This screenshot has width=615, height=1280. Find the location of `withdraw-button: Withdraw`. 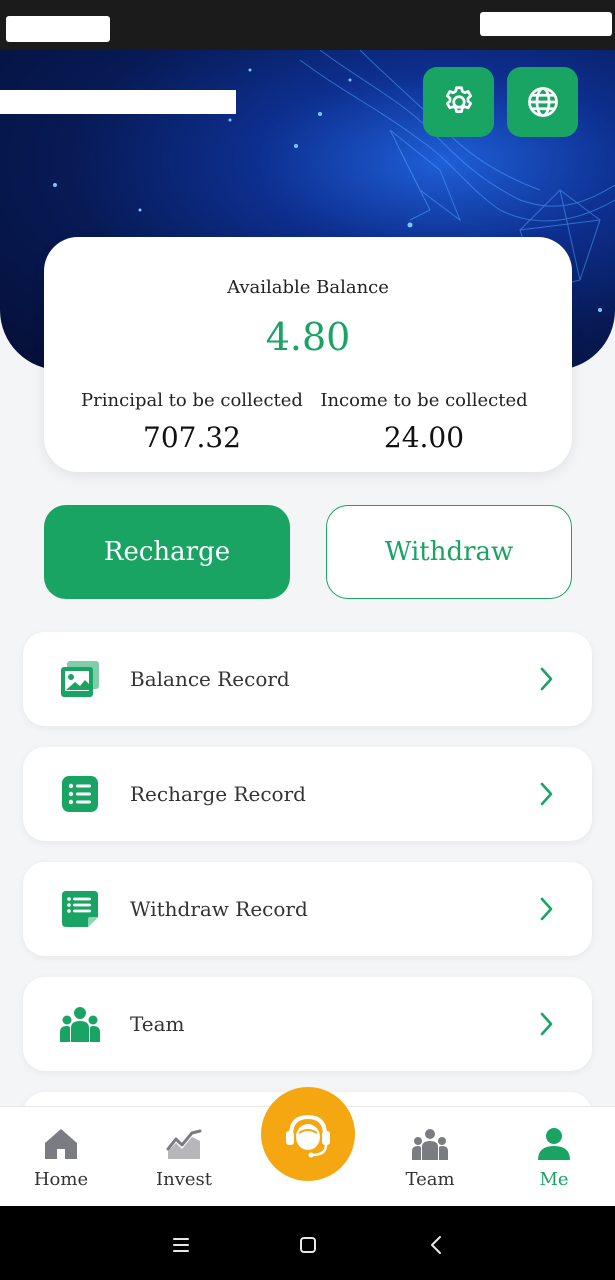

withdraw-button: Withdraw is located at coordinates (449, 552).